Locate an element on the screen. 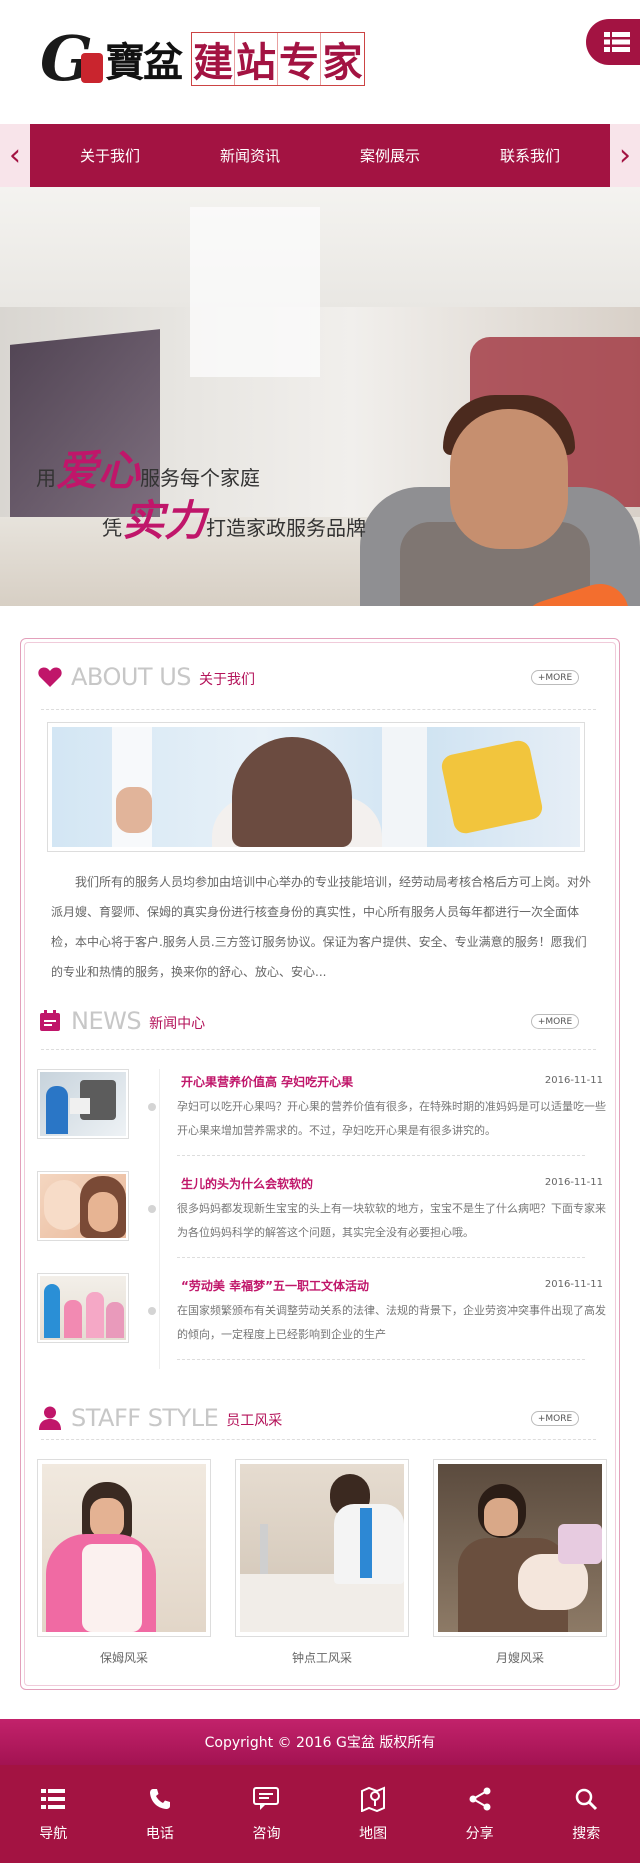 This screenshot has height=1863, width=640. main-nav: ‹ 关于我们 新闻资讯 案例展示 联系我们 › is located at coordinates (320, 155).